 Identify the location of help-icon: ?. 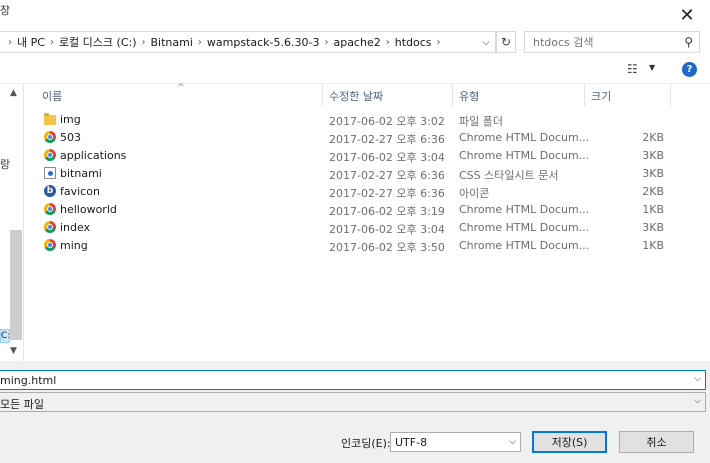
(689, 69).